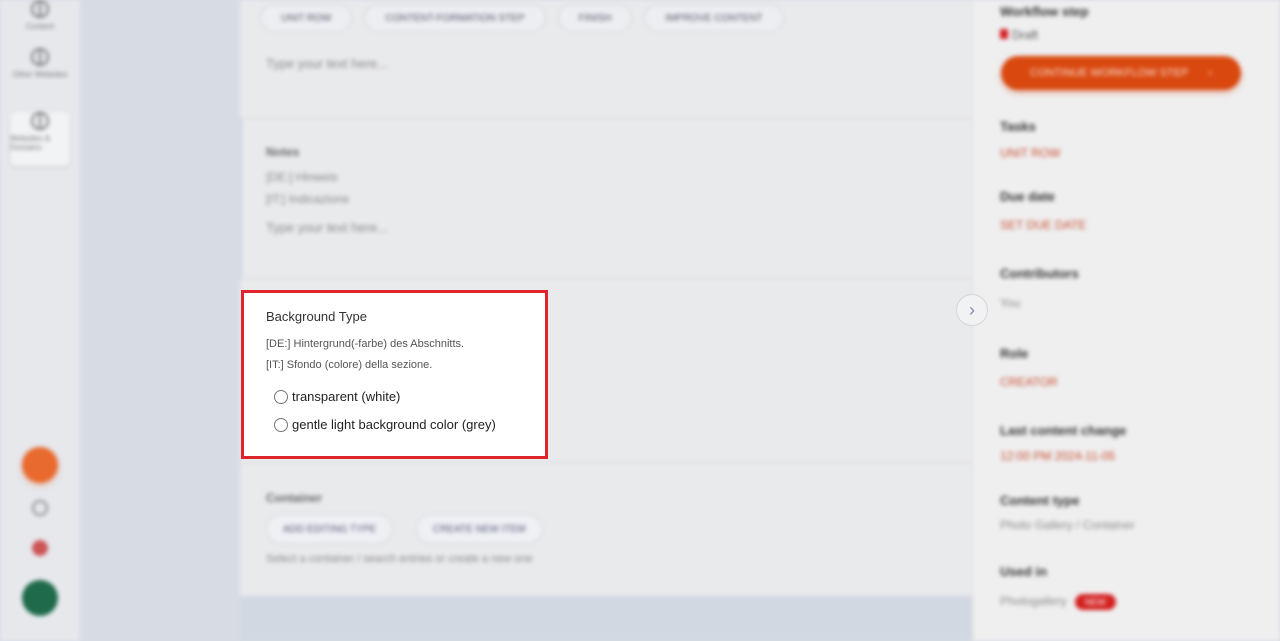  What do you see at coordinates (1039, 273) in the screenshot?
I see `contributors-label: Contributors` at bounding box center [1039, 273].